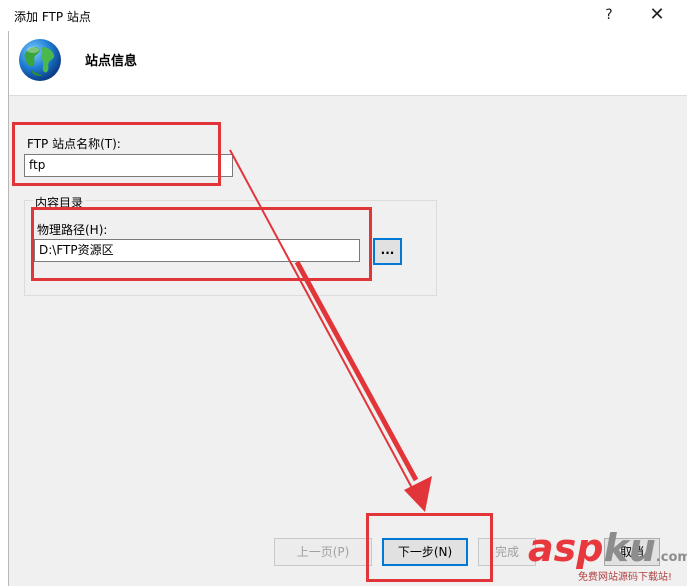 The width and height of the screenshot is (687, 586). I want to click on window-title: 添加 FTP 站点, so click(52, 17).